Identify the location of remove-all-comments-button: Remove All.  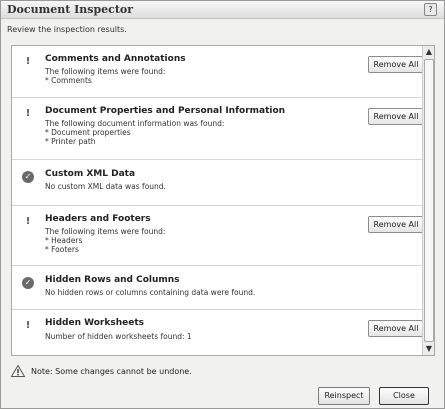
(396, 64).